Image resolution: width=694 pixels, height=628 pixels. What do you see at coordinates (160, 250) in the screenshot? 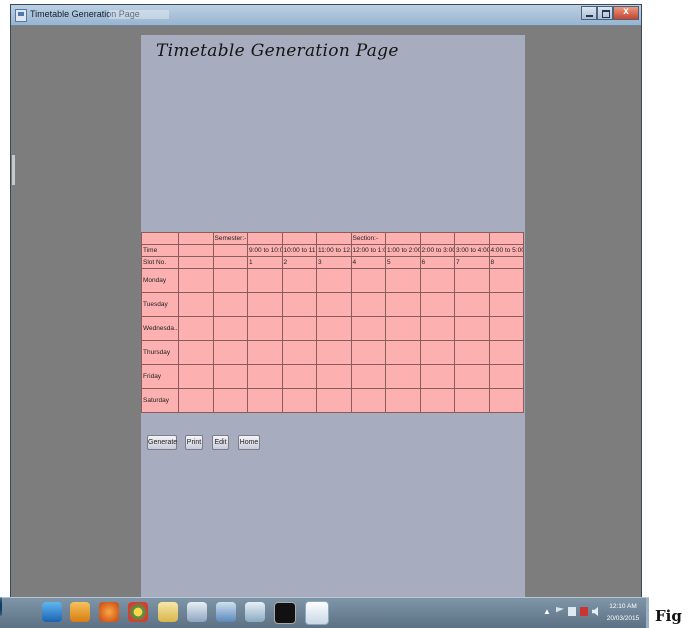
I see `table-cell: Time` at bounding box center [160, 250].